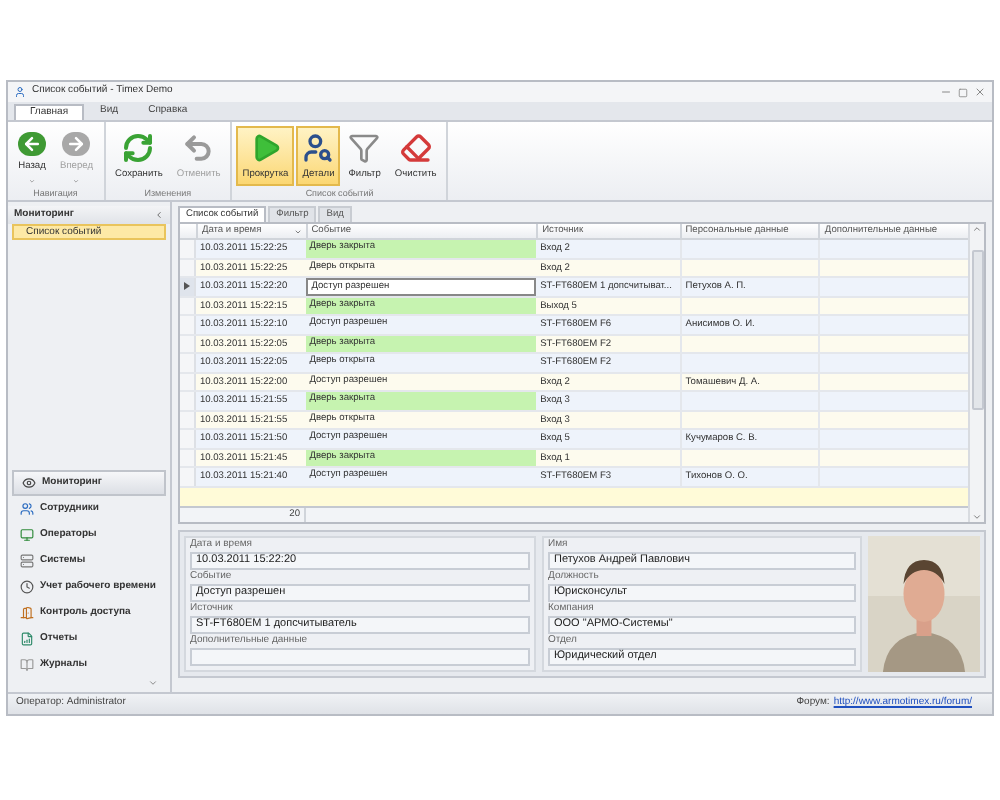 Image resolution: width=1000 pixels, height=800 pixels. What do you see at coordinates (159, 215) in the screenshot?
I see `collapse-icon` at bounding box center [159, 215].